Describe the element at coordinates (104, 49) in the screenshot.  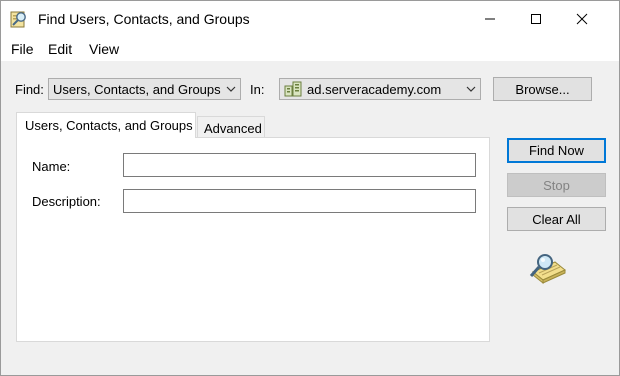
I see `menu-view: View` at that location.